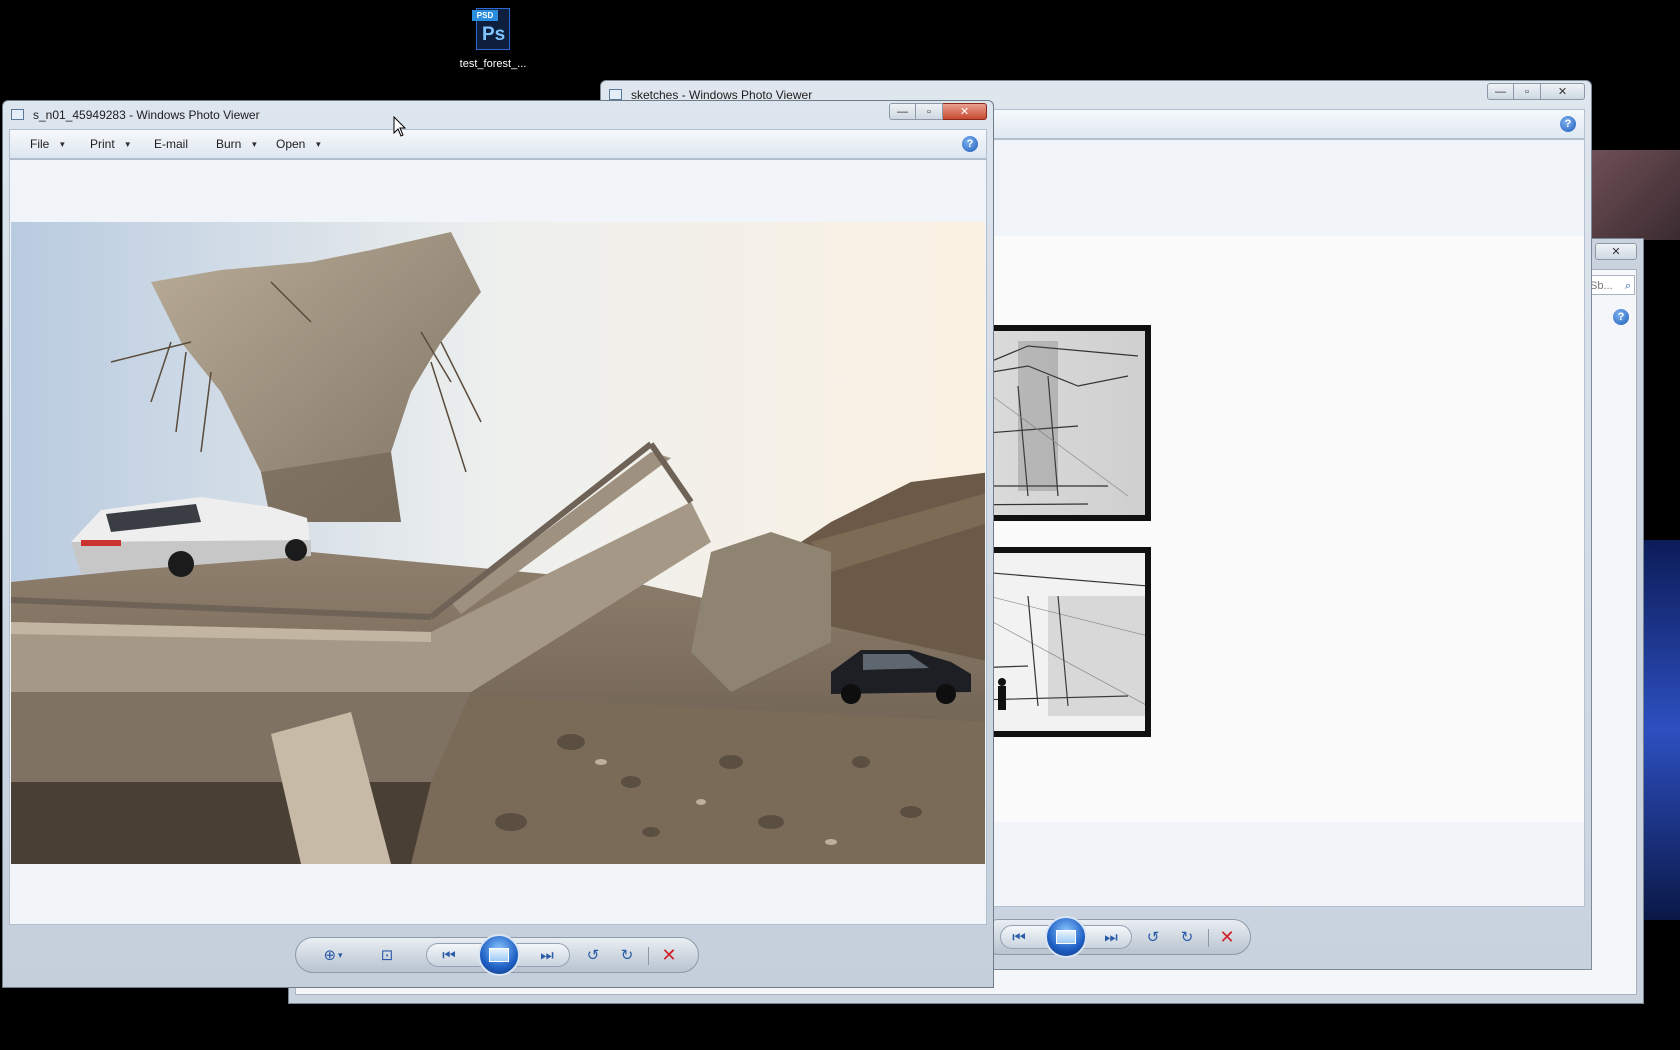  I want to click on menu-file: File ▼, so click(48, 144).